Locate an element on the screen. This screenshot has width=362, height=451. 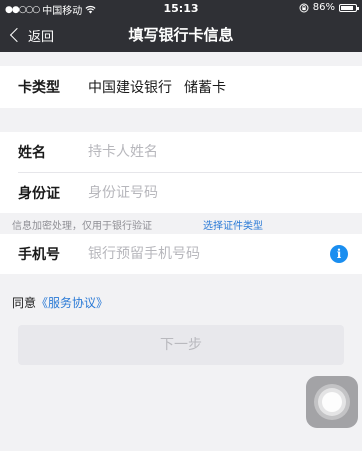
hint-bar: 信息加密处理，仅用于银行验证 选择证件类型 is located at coordinates (181, 223).